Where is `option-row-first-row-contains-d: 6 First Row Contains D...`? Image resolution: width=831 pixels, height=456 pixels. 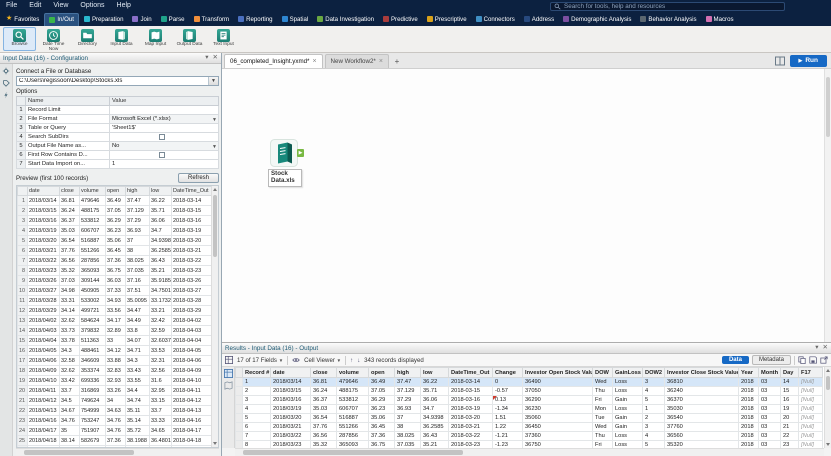 option-row-first-row-contains-d: 6 First Row Contains D... is located at coordinates (117, 155).